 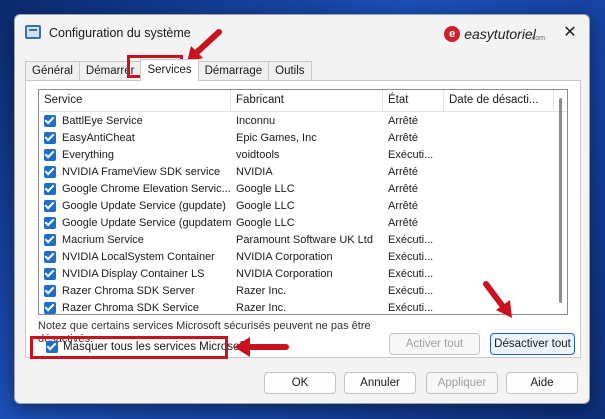 What do you see at coordinates (33, 32) in the screenshot?
I see `msconfig-app-icon` at bounding box center [33, 32].